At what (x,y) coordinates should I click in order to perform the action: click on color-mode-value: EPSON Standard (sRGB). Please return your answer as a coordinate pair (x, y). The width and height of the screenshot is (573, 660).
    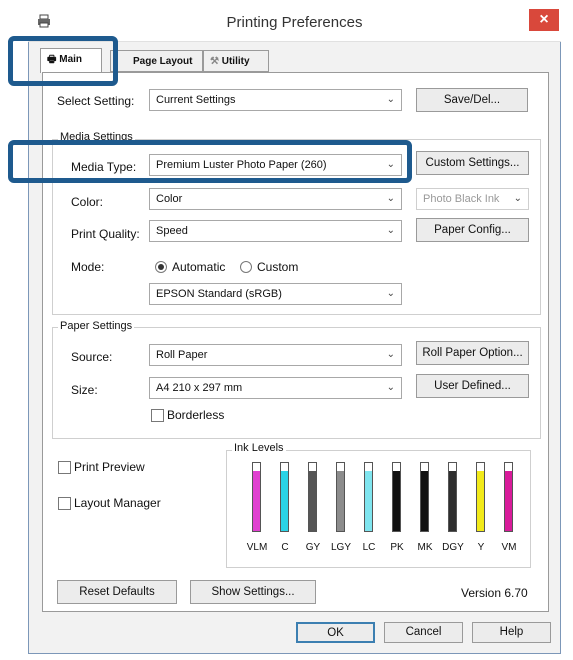
    Looking at the image, I should click on (219, 294).